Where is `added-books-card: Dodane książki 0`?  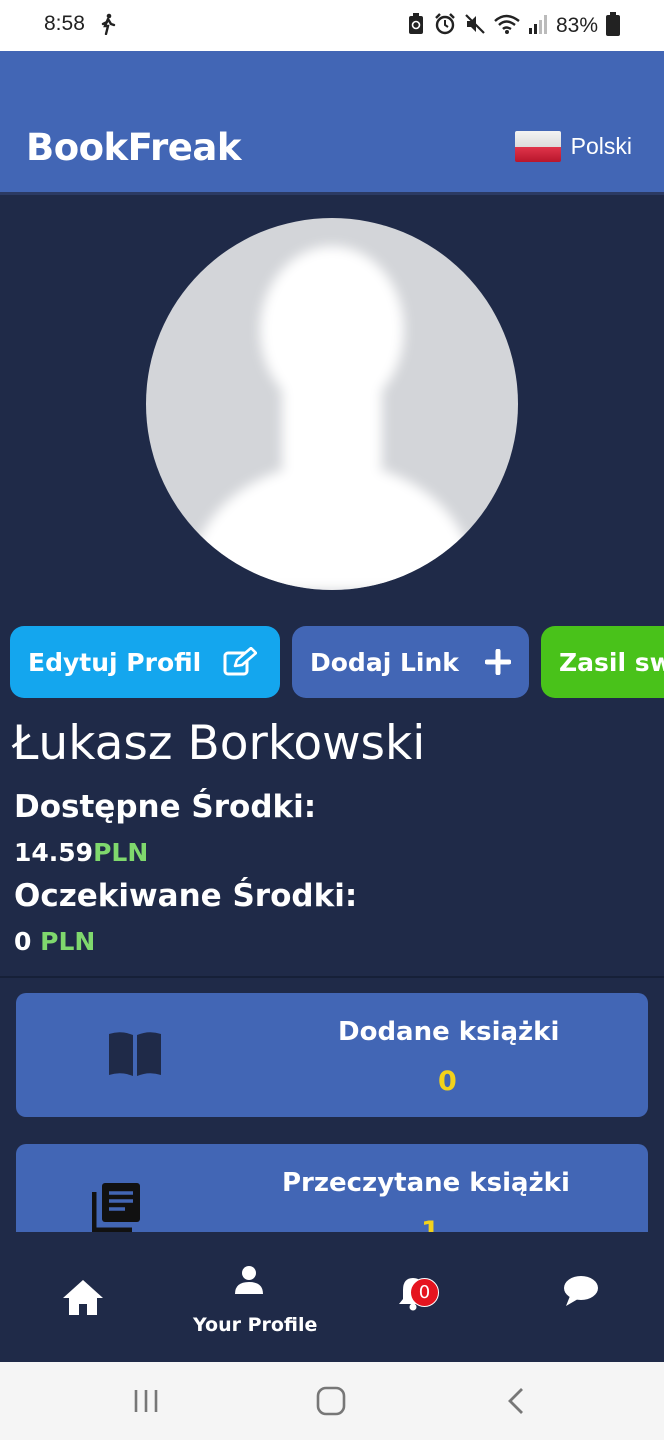 added-books-card: Dodane książki 0 is located at coordinates (332, 1055).